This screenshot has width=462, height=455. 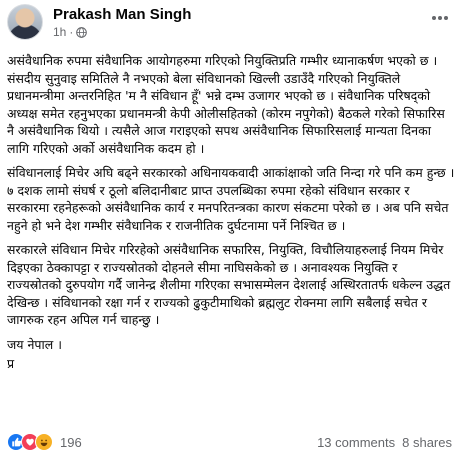 I want to click on ellipsis-icon, so click(x=440, y=18).